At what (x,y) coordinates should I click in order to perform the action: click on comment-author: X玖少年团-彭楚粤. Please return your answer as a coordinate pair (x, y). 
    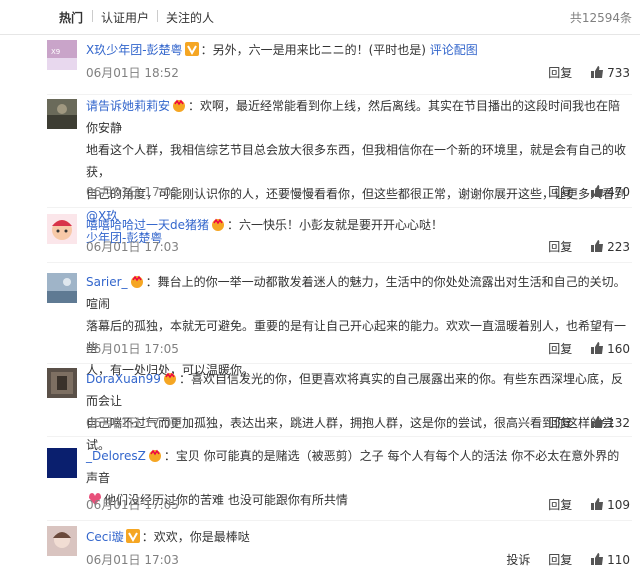
    Looking at the image, I should click on (134, 50).